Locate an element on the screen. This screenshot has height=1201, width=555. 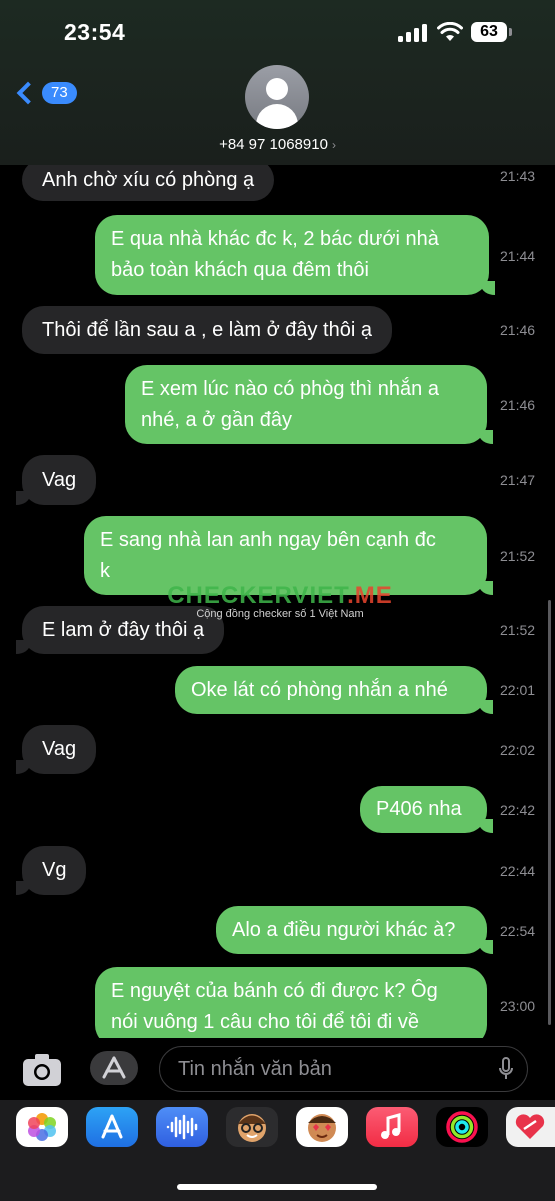
message-text: P406 nha is located at coordinates (419, 809).